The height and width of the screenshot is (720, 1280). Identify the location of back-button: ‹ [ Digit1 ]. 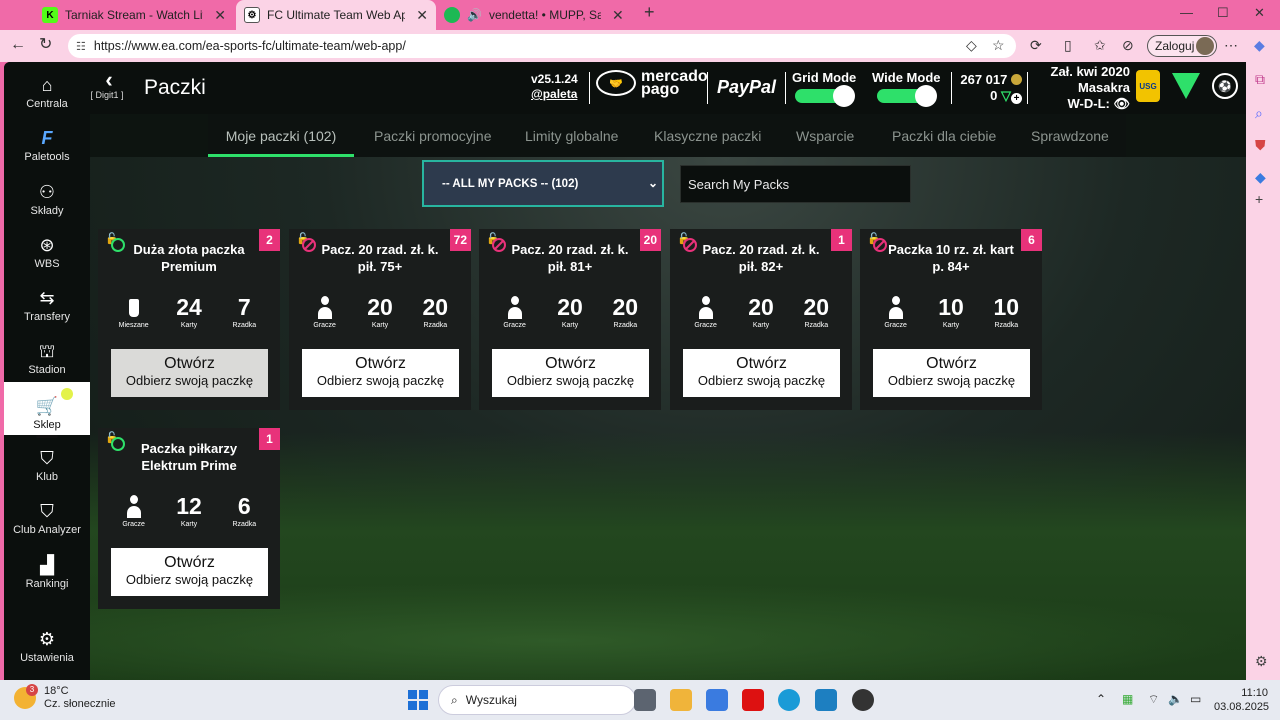
(108, 85).